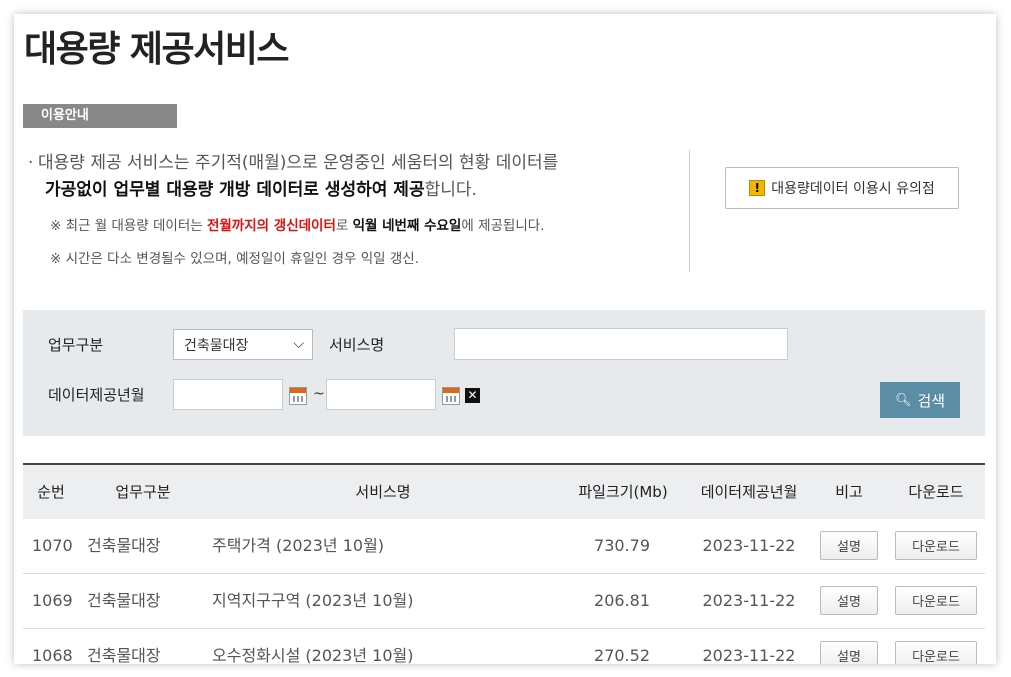  What do you see at coordinates (157, 49) in the screenshot?
I see `page-title: 대용량 제공서비스` at bounding box center [157, 49].